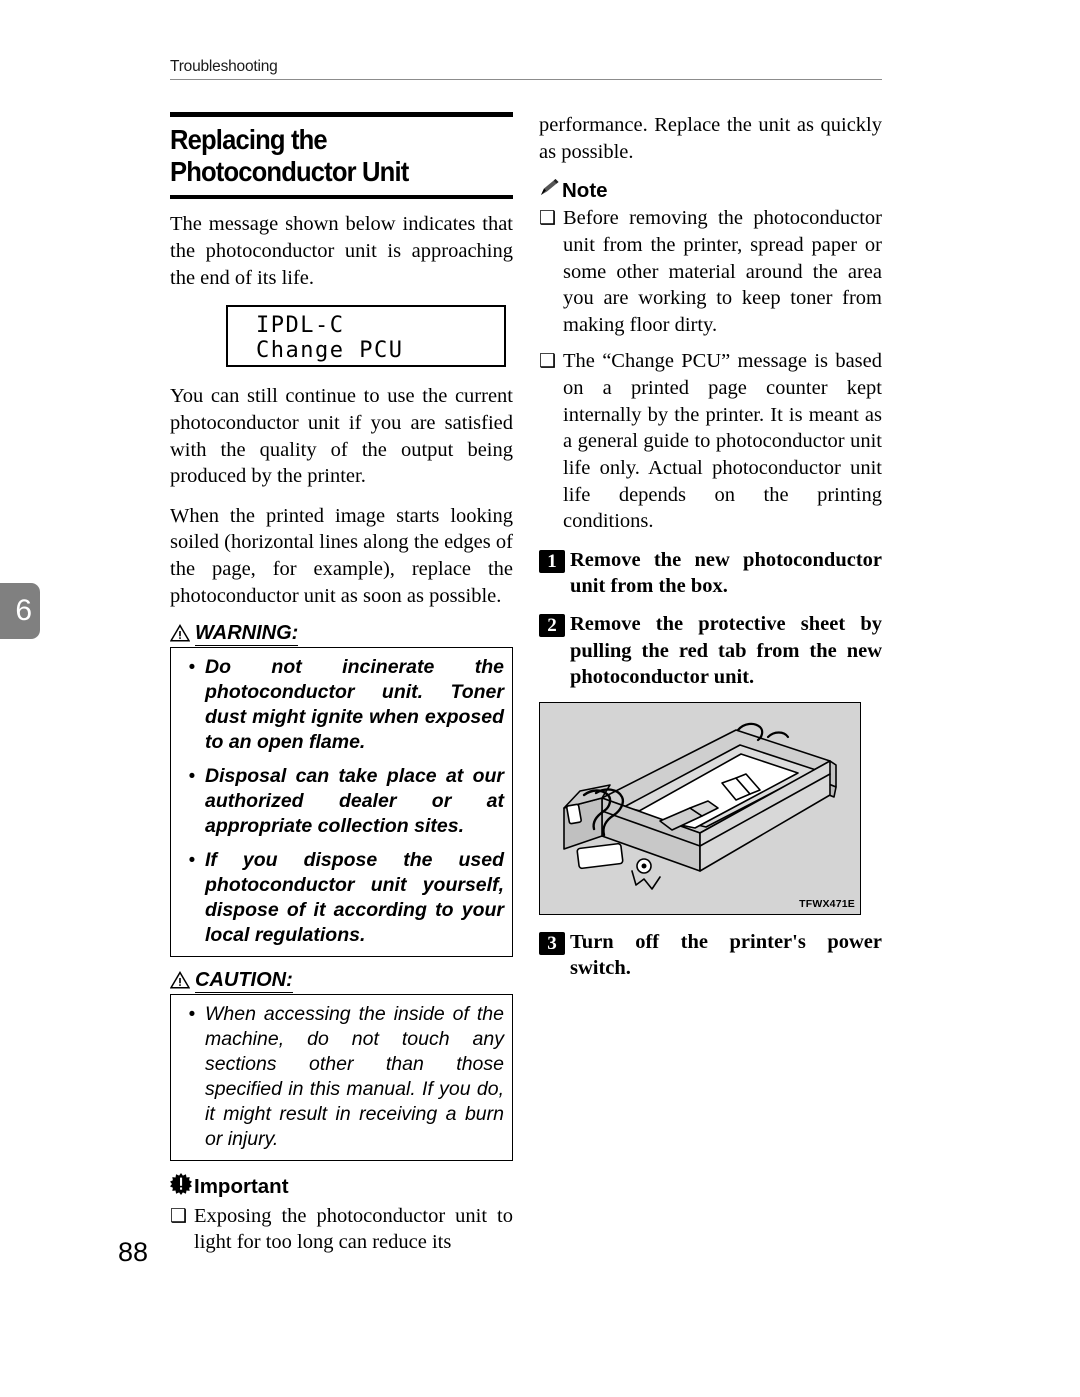 The image size is (1080, 1397). Describe the element at coordinates (585, 190) in the screenshot. I see `note-label: Note` at that location.